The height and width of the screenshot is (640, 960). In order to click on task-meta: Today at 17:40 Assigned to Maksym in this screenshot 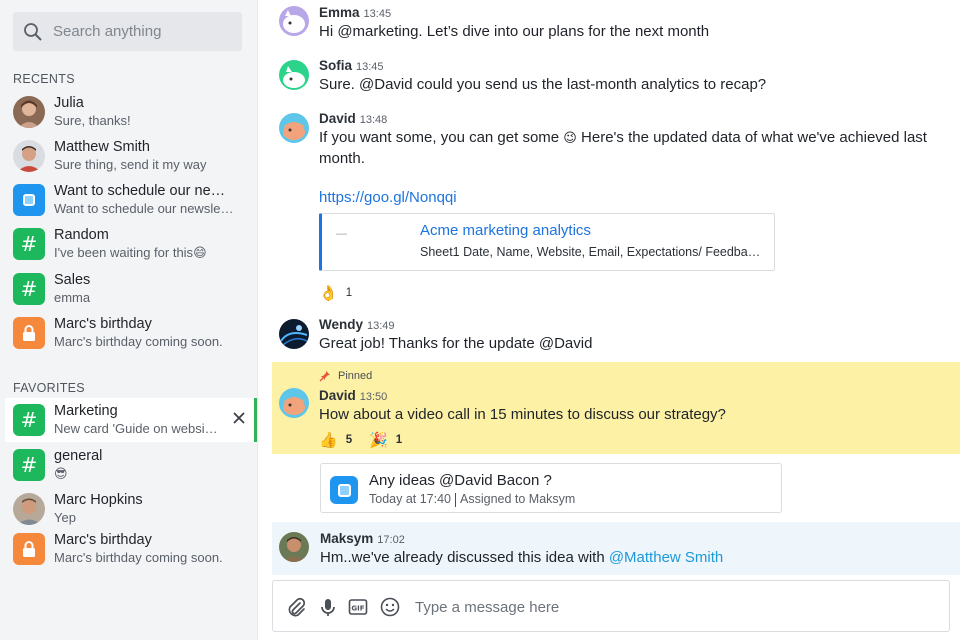, I will do `click(472, 499)`.